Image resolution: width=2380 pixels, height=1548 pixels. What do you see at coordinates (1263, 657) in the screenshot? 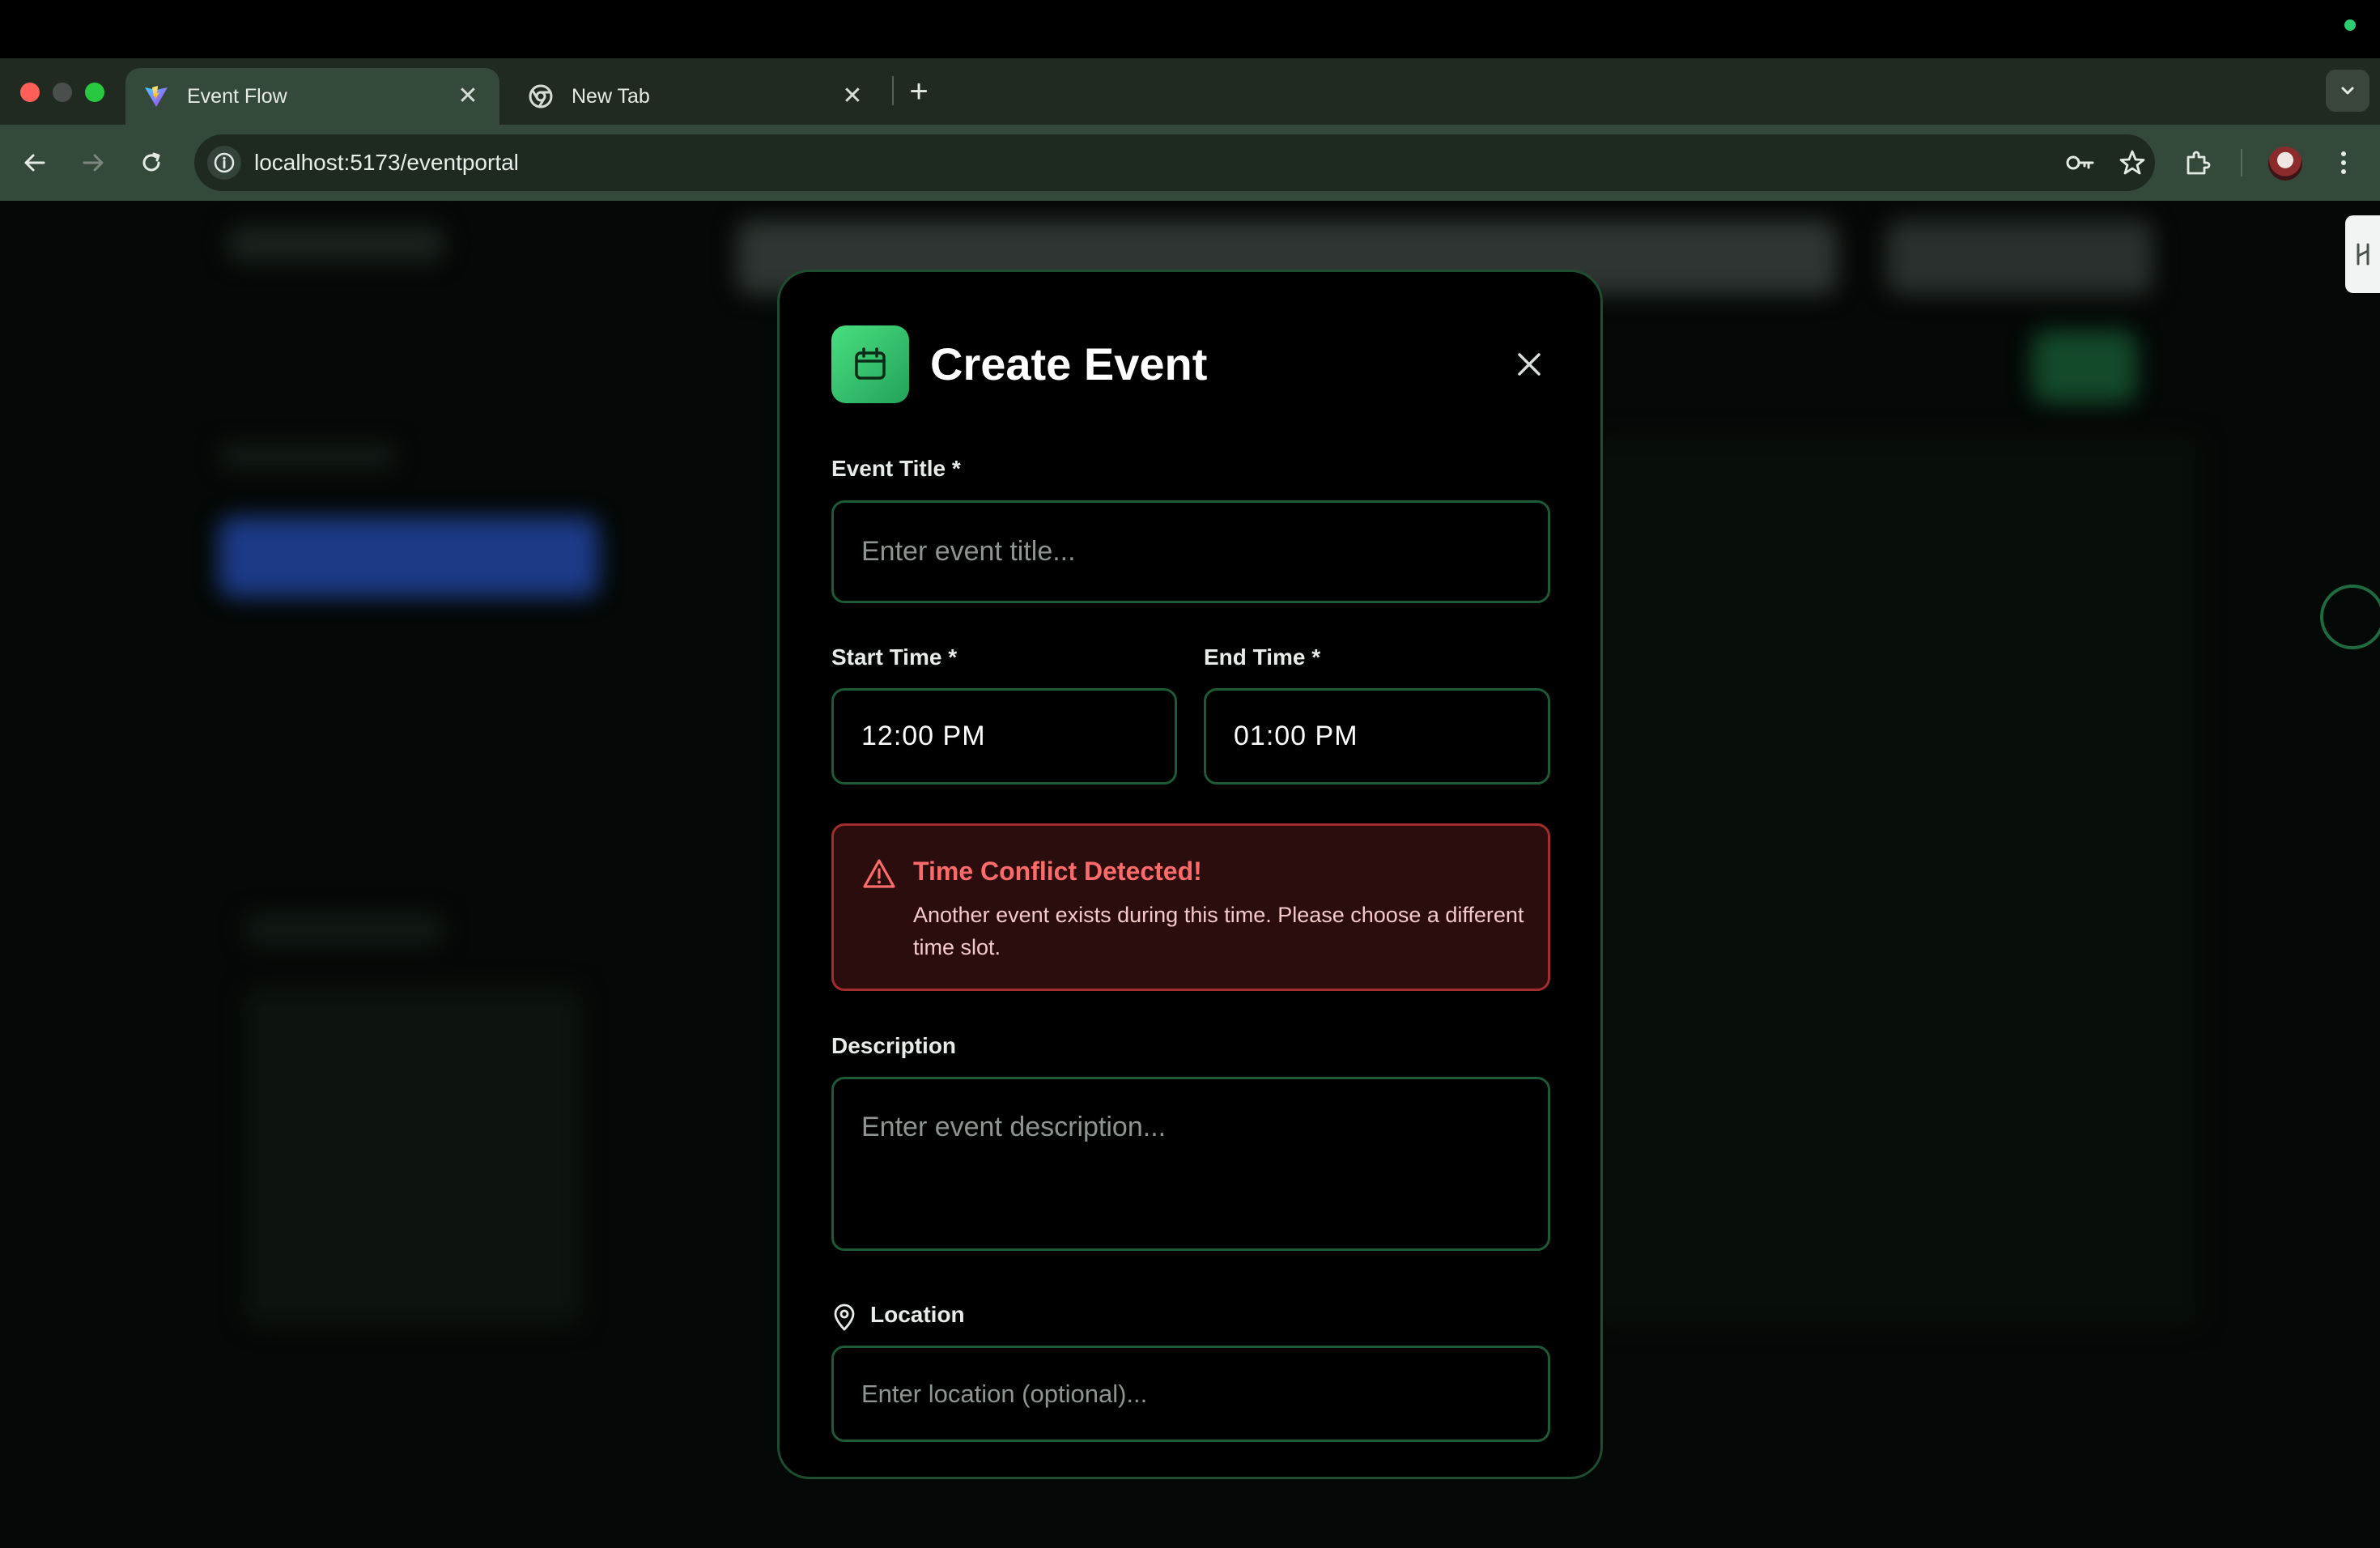
I see `end-time-label: End Time *` at bounding box center [1263, 657].